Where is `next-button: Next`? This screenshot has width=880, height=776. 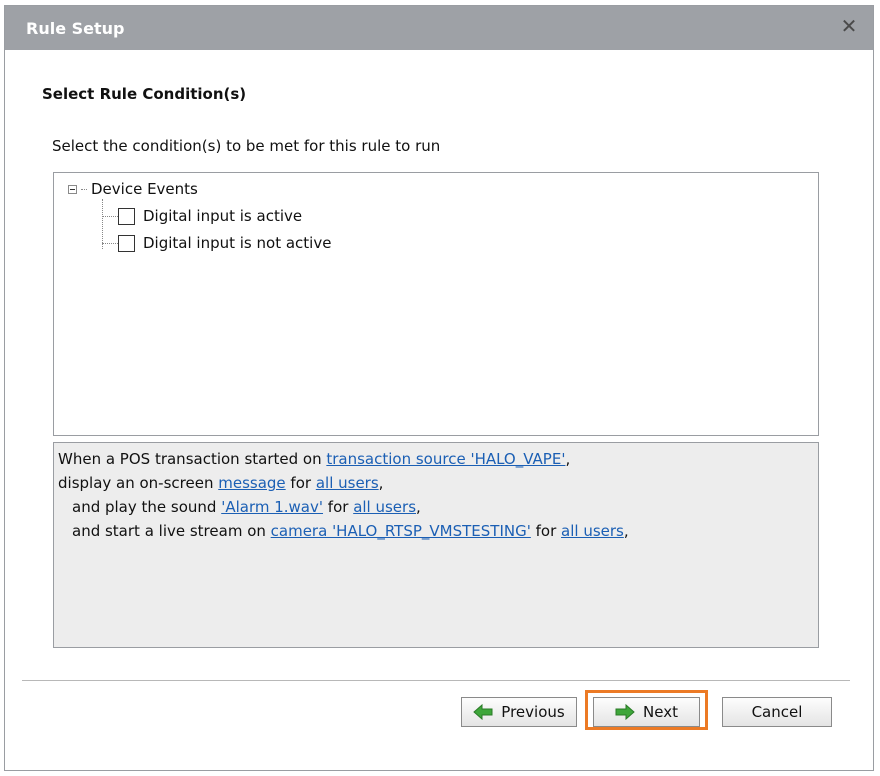 next-button: Next is located at coordinates (646, 712).